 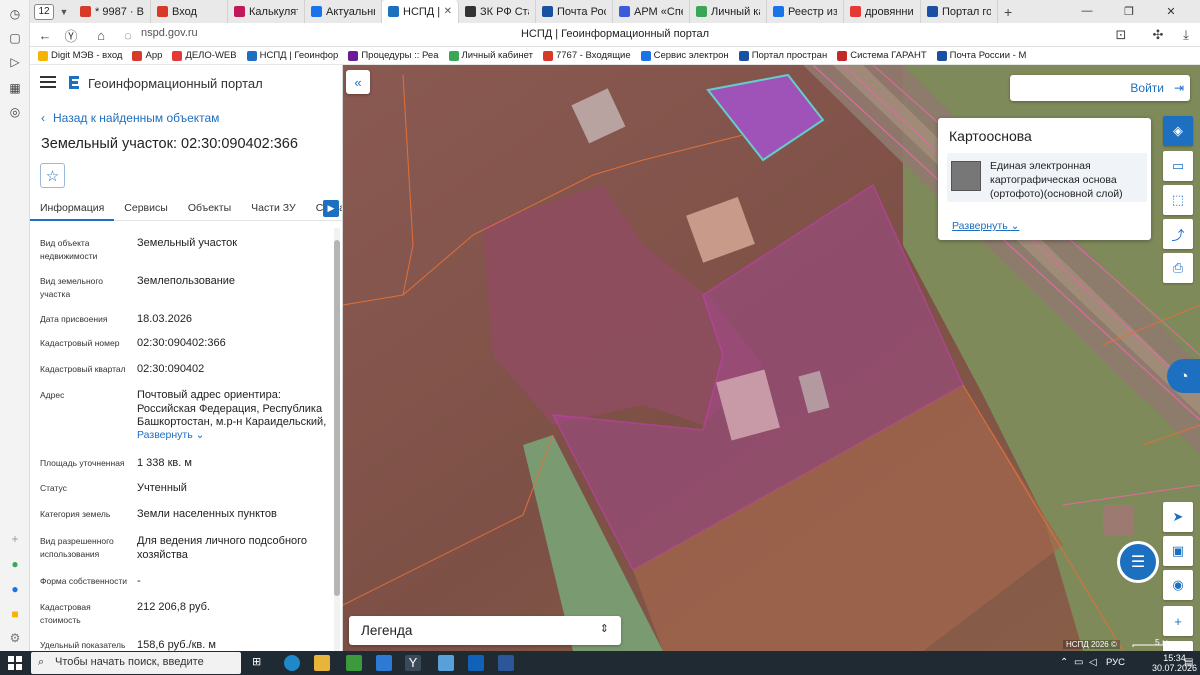 What do you see at coordinates (1178, 166) in the screenshot?
I see `measure-ruler-icon: ▭` at bounding box center [1178, 166].